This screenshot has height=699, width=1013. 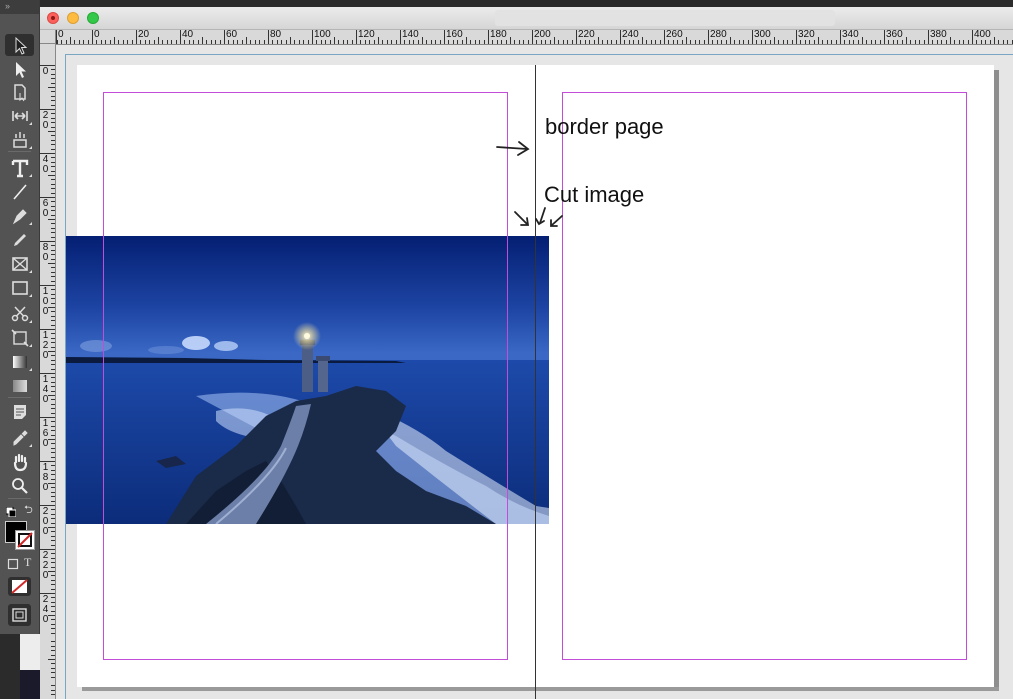 I want to click on gradient-swatch-tool, so click(x=19, y=362).